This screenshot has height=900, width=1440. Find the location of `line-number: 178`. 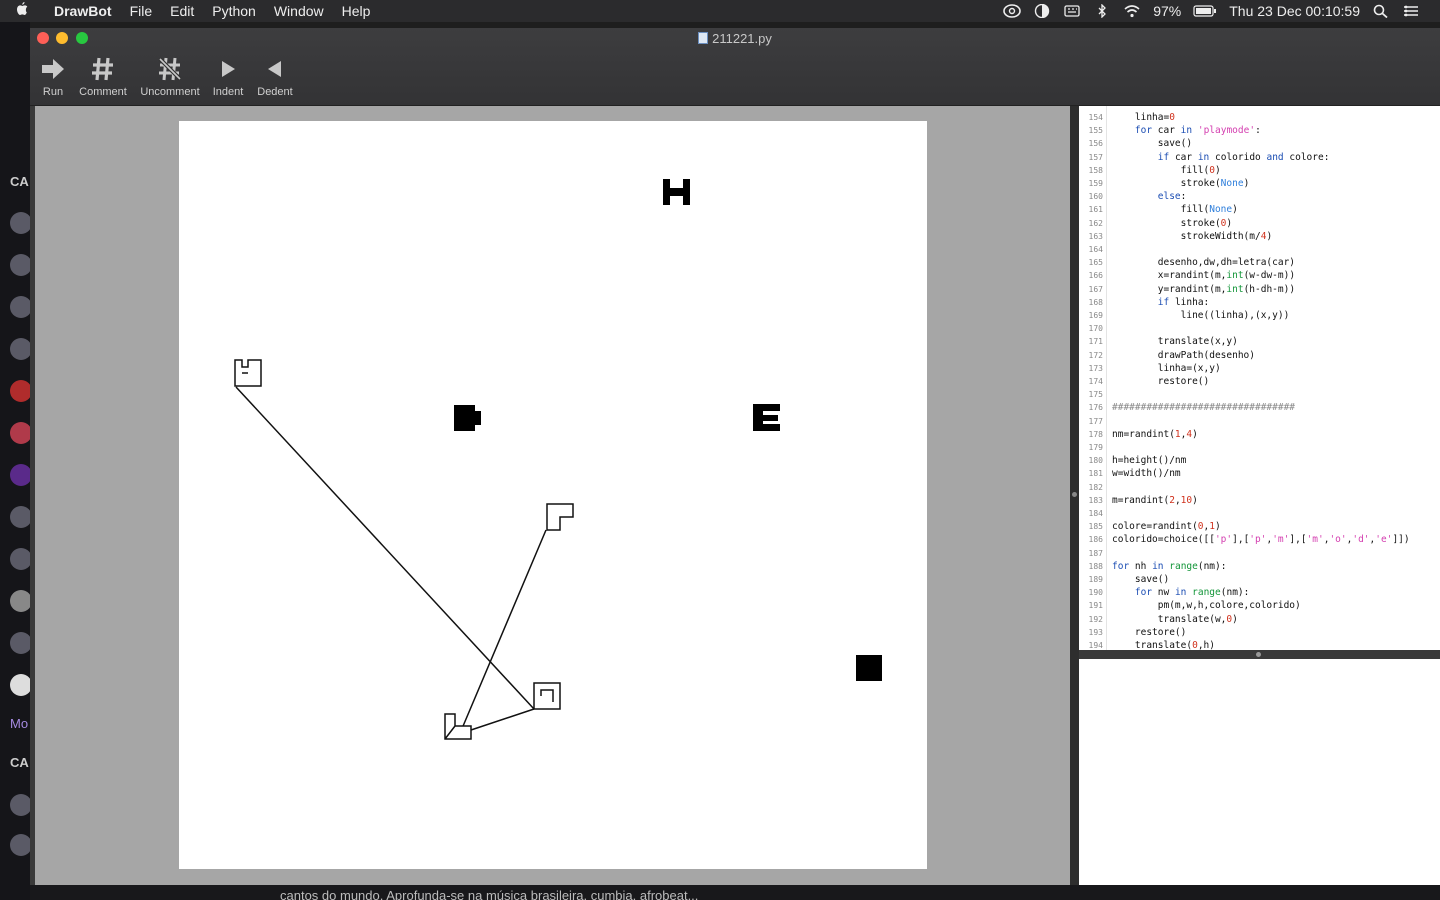

line-number: 178 is located at coordinates (1095, 434).